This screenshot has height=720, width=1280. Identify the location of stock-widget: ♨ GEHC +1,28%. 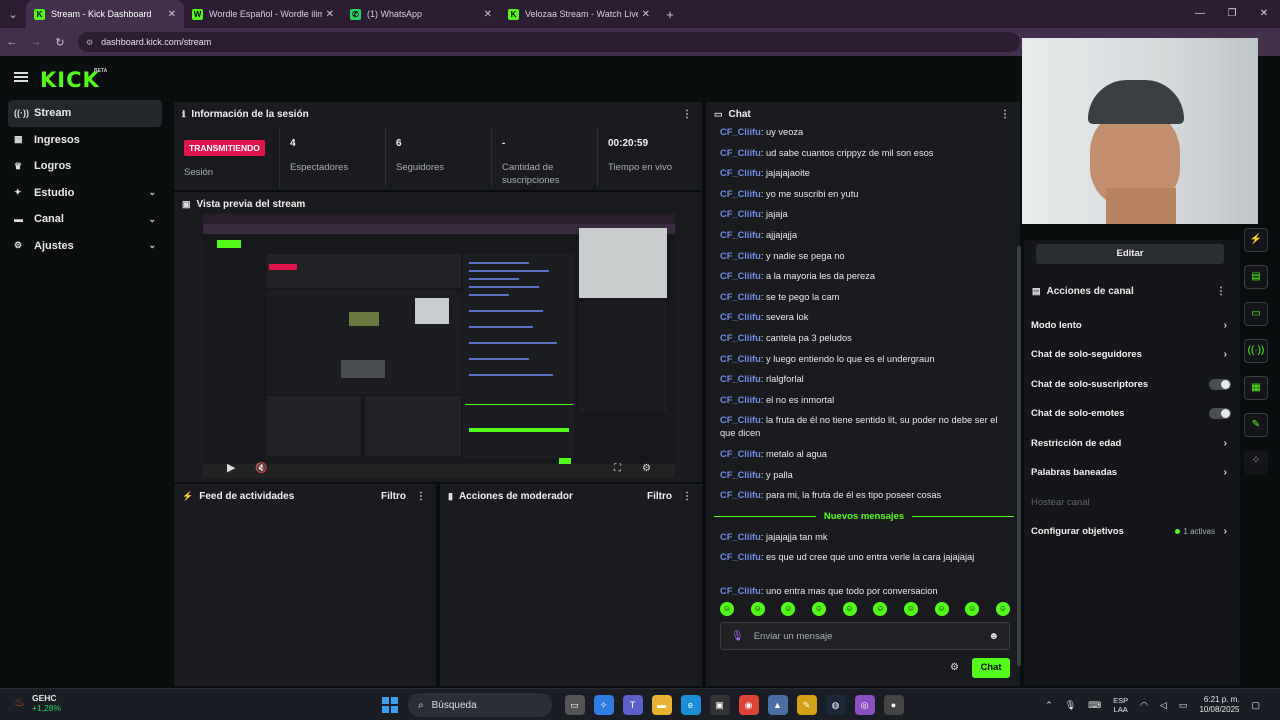
(40, 703).